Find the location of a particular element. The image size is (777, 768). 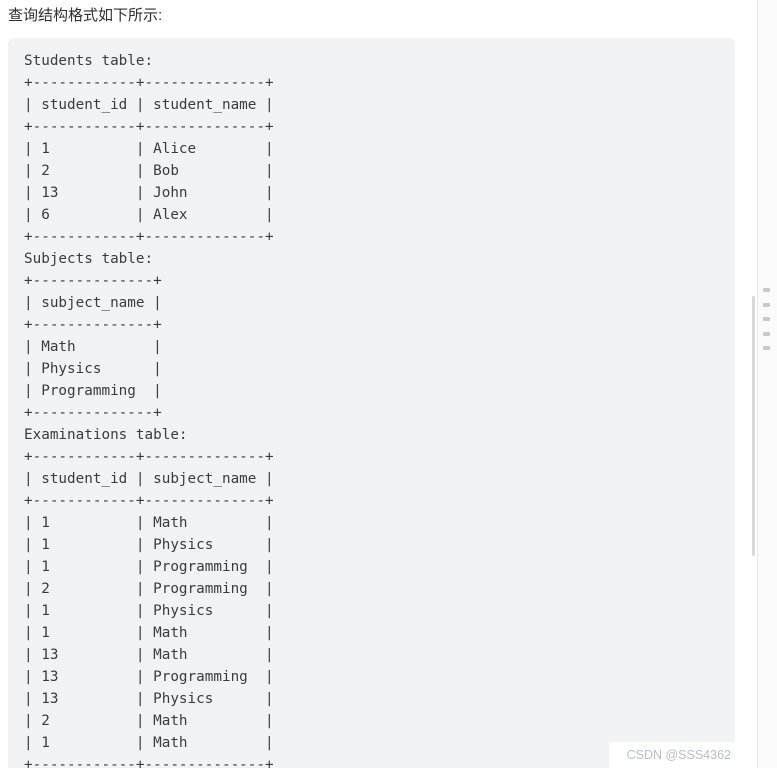

csdn-watermark: CSDN @SSS4362 is located at coordinates (678, 755).